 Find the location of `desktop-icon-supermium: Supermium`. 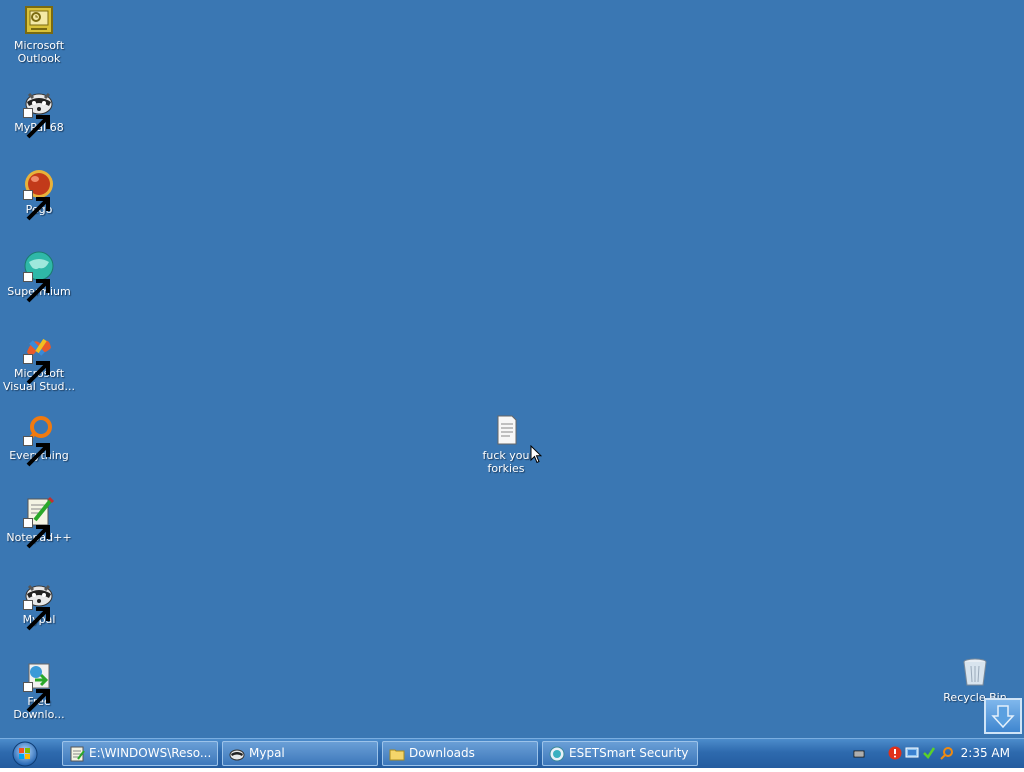

desktop-icon-supermium: Supermium is located at coordinates (39, 276).